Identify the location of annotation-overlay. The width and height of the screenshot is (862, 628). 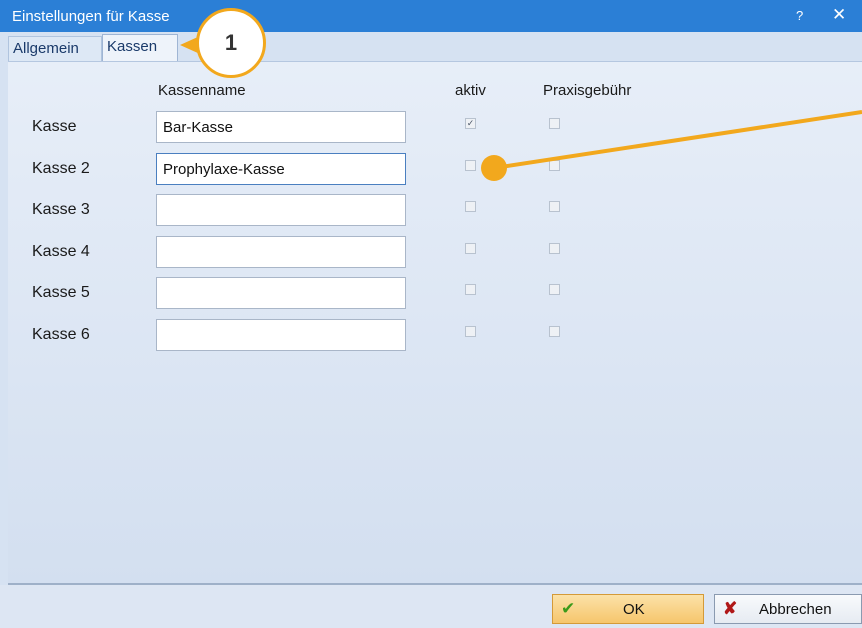
(671, 145).